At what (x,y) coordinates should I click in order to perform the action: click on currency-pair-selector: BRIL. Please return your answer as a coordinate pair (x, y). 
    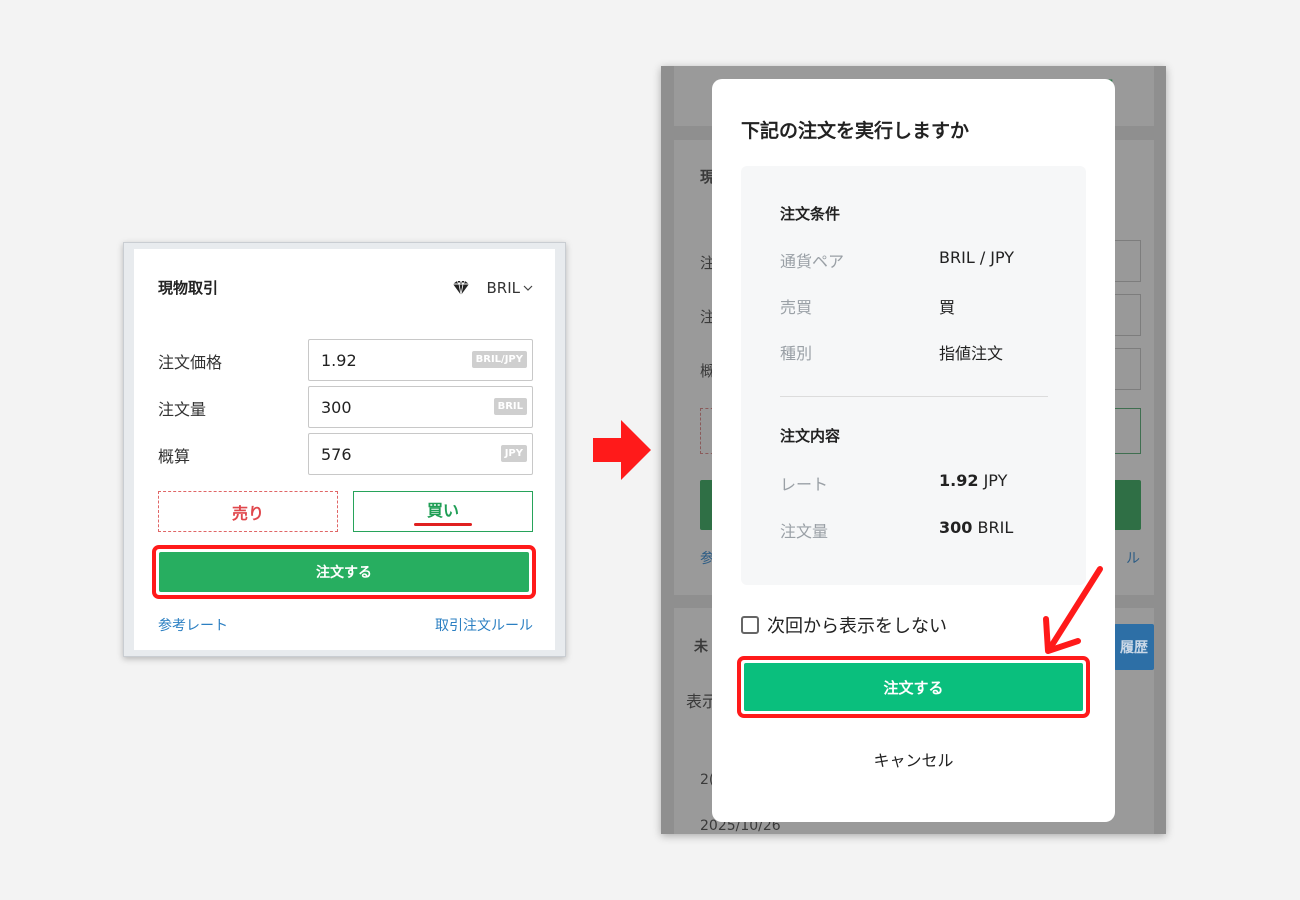
    Looking at the image, I should click on (492, 288).